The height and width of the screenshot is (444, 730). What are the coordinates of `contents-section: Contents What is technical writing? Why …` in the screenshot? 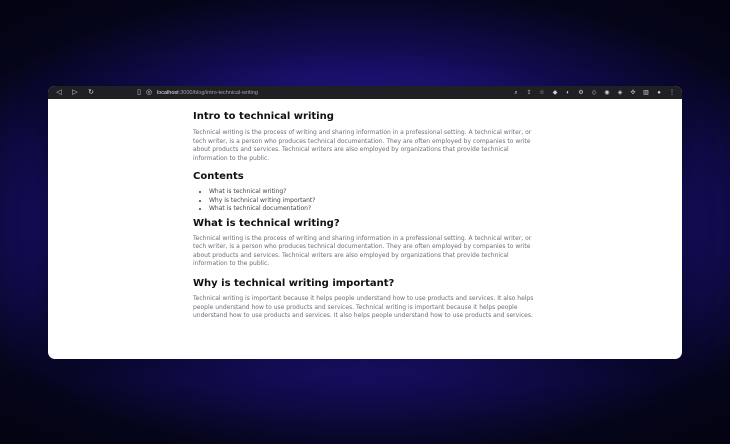 It's located at (365, 192).